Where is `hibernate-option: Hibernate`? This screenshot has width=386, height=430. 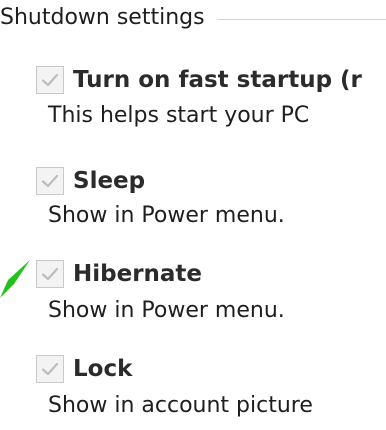
hibernate-option: Hibernate is located at coordinates (119, 274).